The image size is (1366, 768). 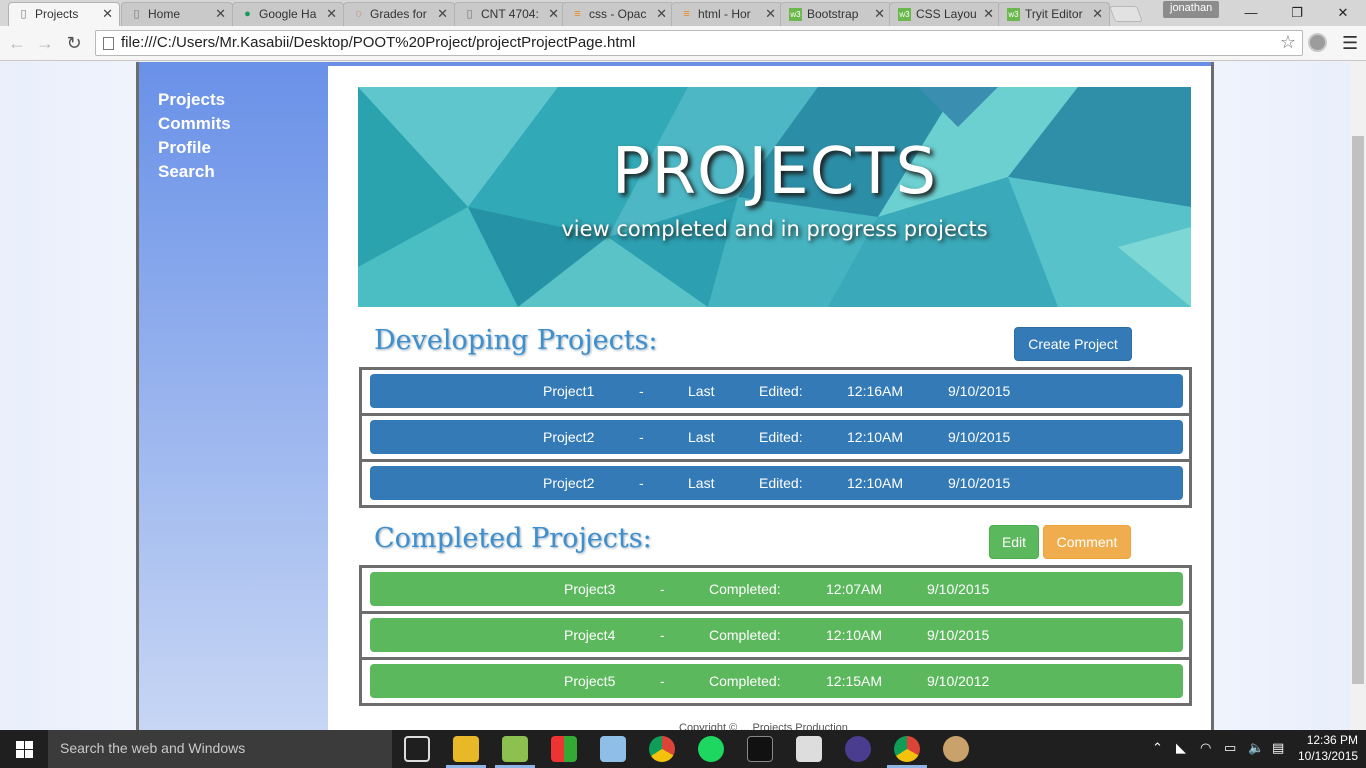 What do you see at coordinates (64, 14) in the screenshot?
I see `browser-tab-projects: ▯ Projects ✕` at bounding box center [64, 14].